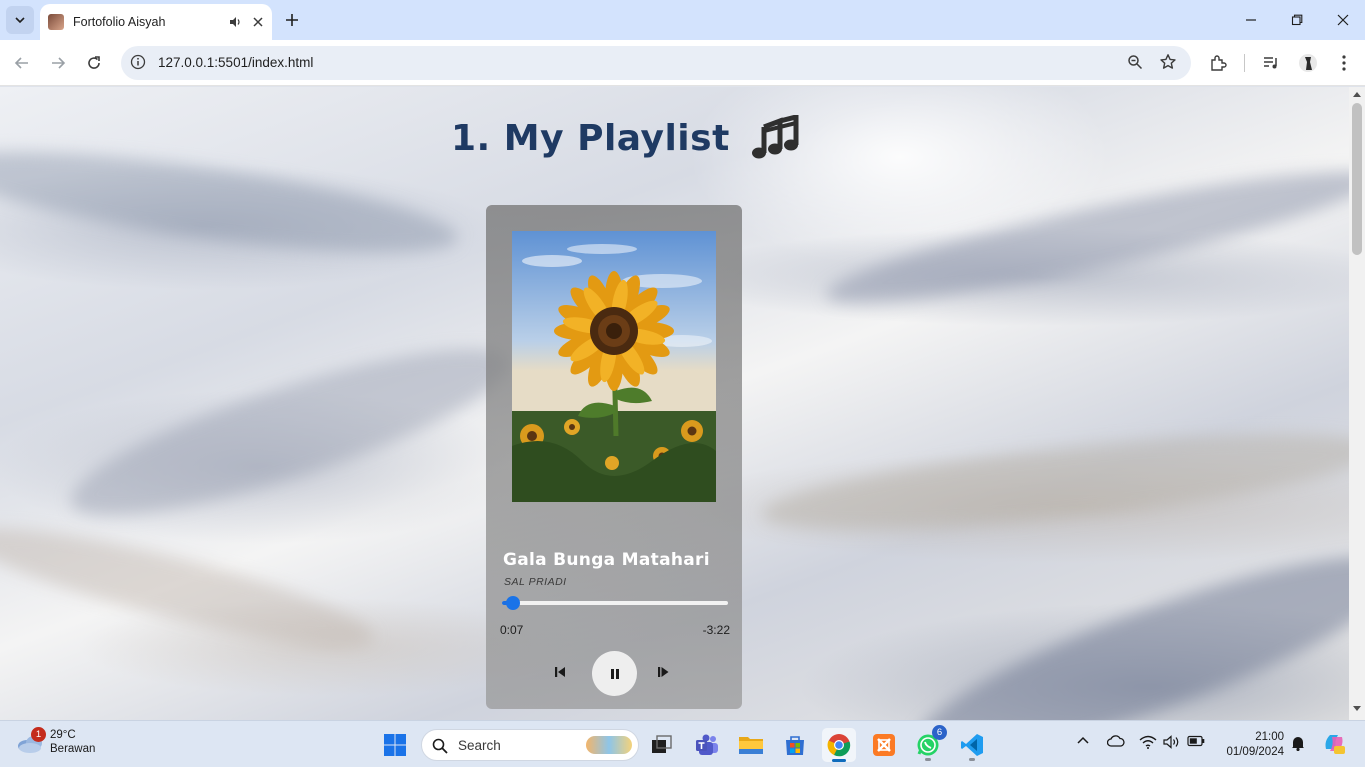 This screenshot has height=767, width=1365. I want to click on weather-temp: 29°C, so click(63, 735).